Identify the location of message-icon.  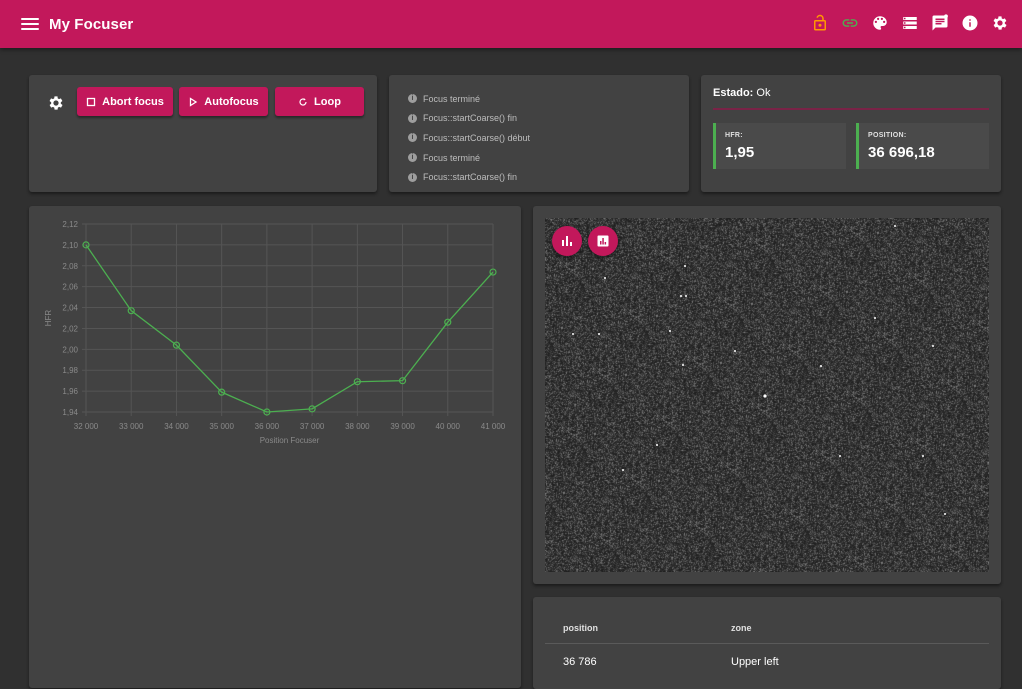
(940, 23).